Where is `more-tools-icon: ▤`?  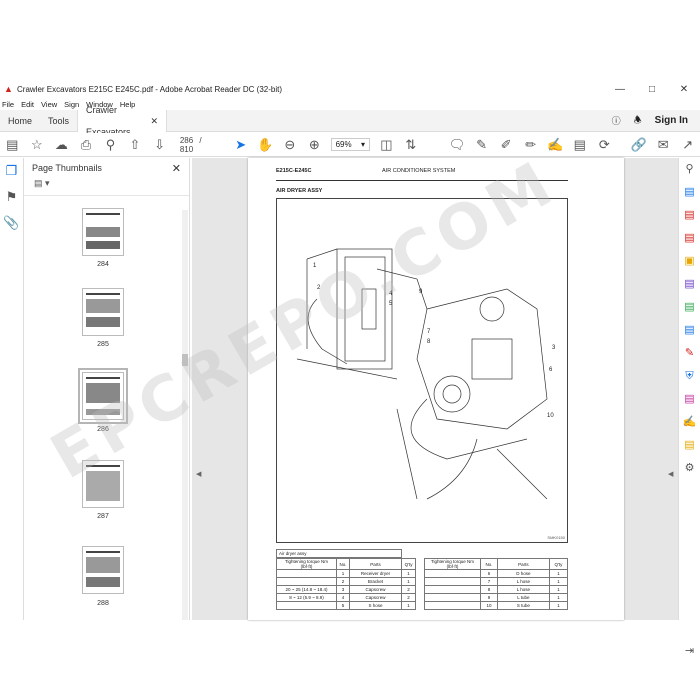 more-tools-icon: ▤ is located at coordinates (579, 145).